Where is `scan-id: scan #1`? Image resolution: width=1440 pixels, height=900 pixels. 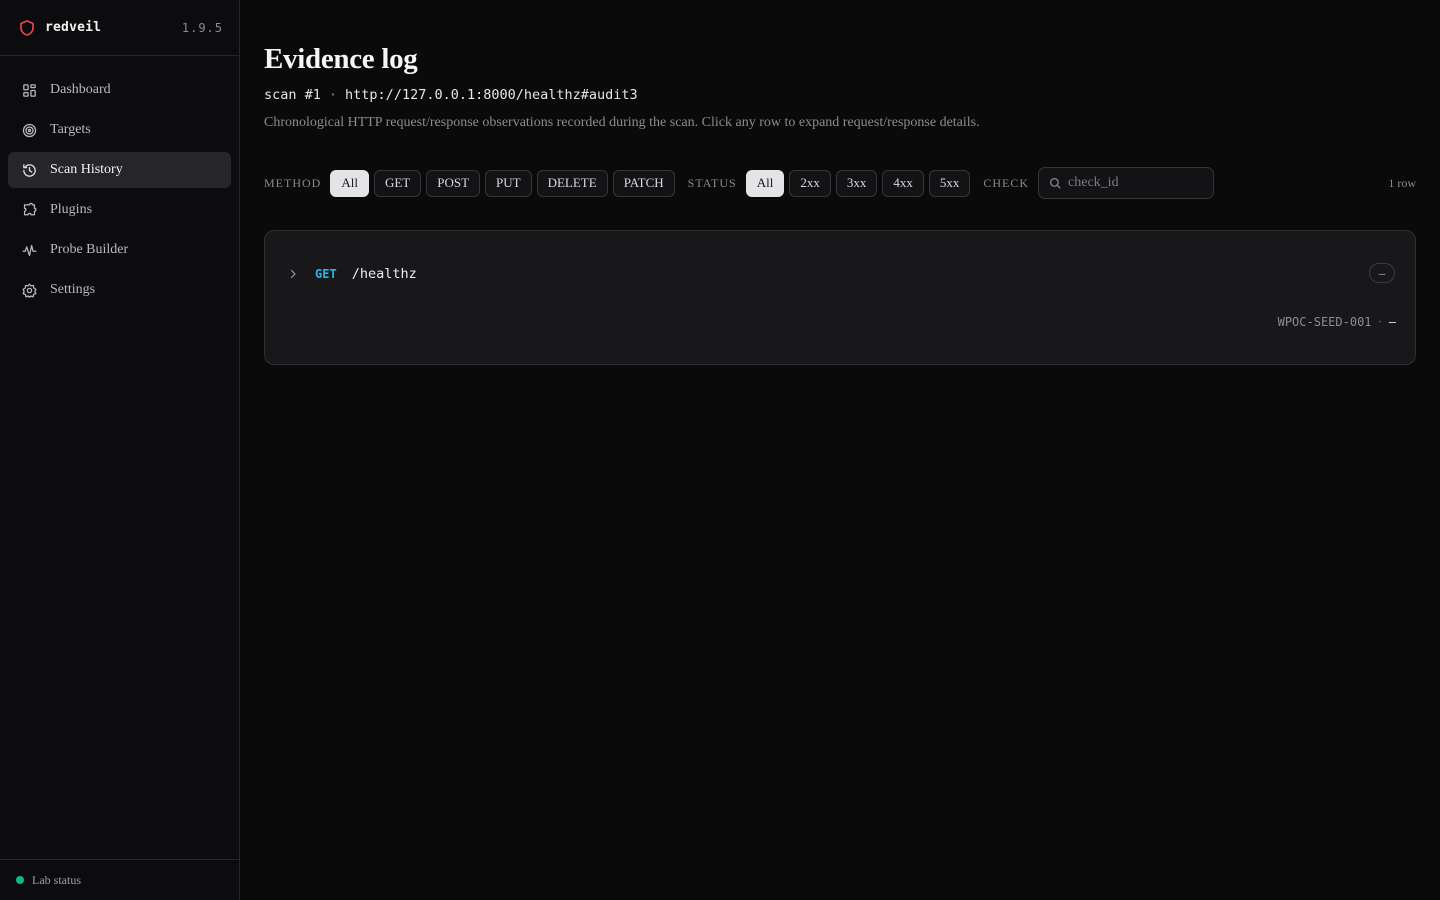 scan-id: scan #1 is located at coordinates (292, 95).